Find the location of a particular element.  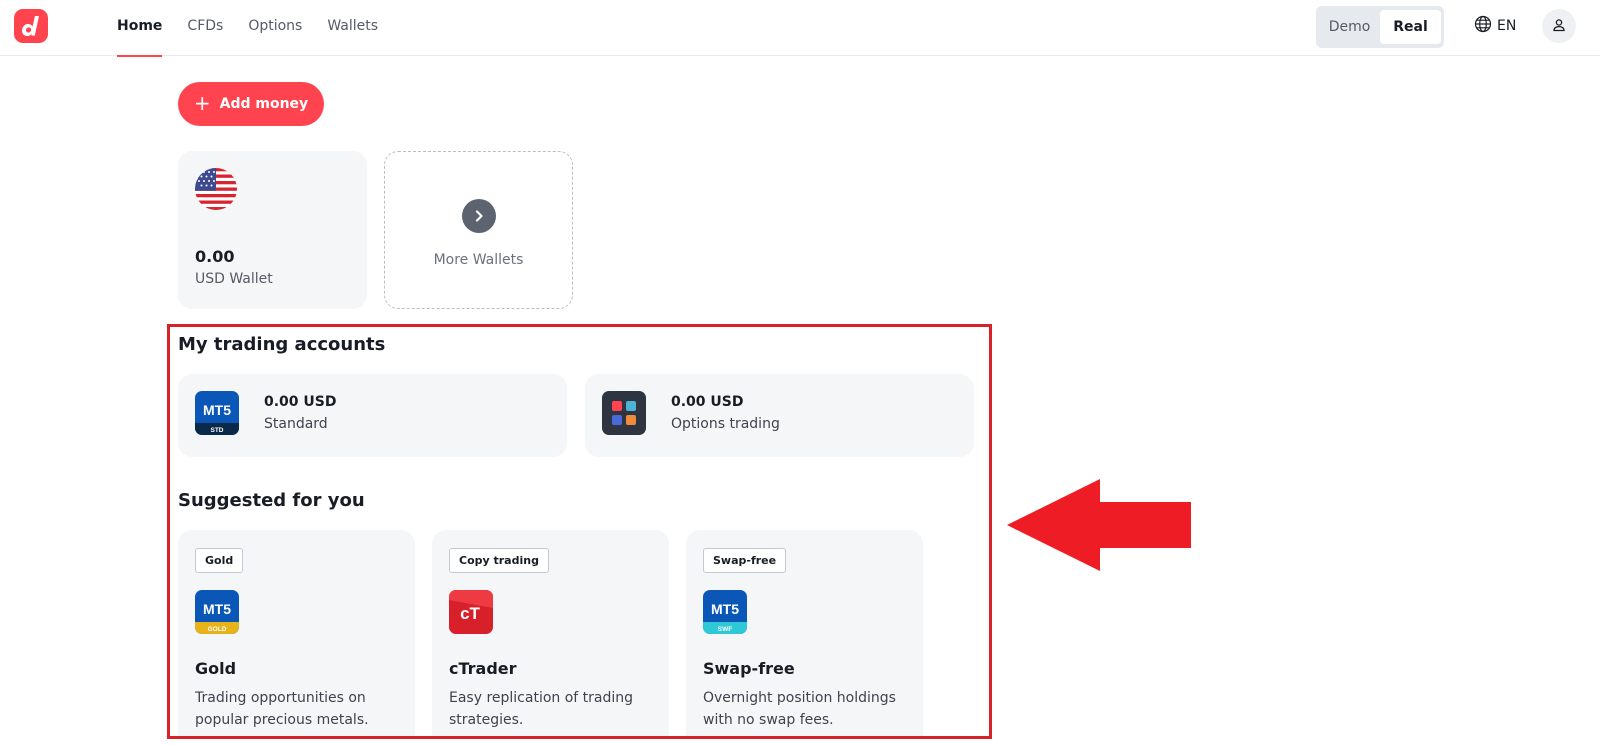

plus-icon: + is located at coordinates (202, 103).